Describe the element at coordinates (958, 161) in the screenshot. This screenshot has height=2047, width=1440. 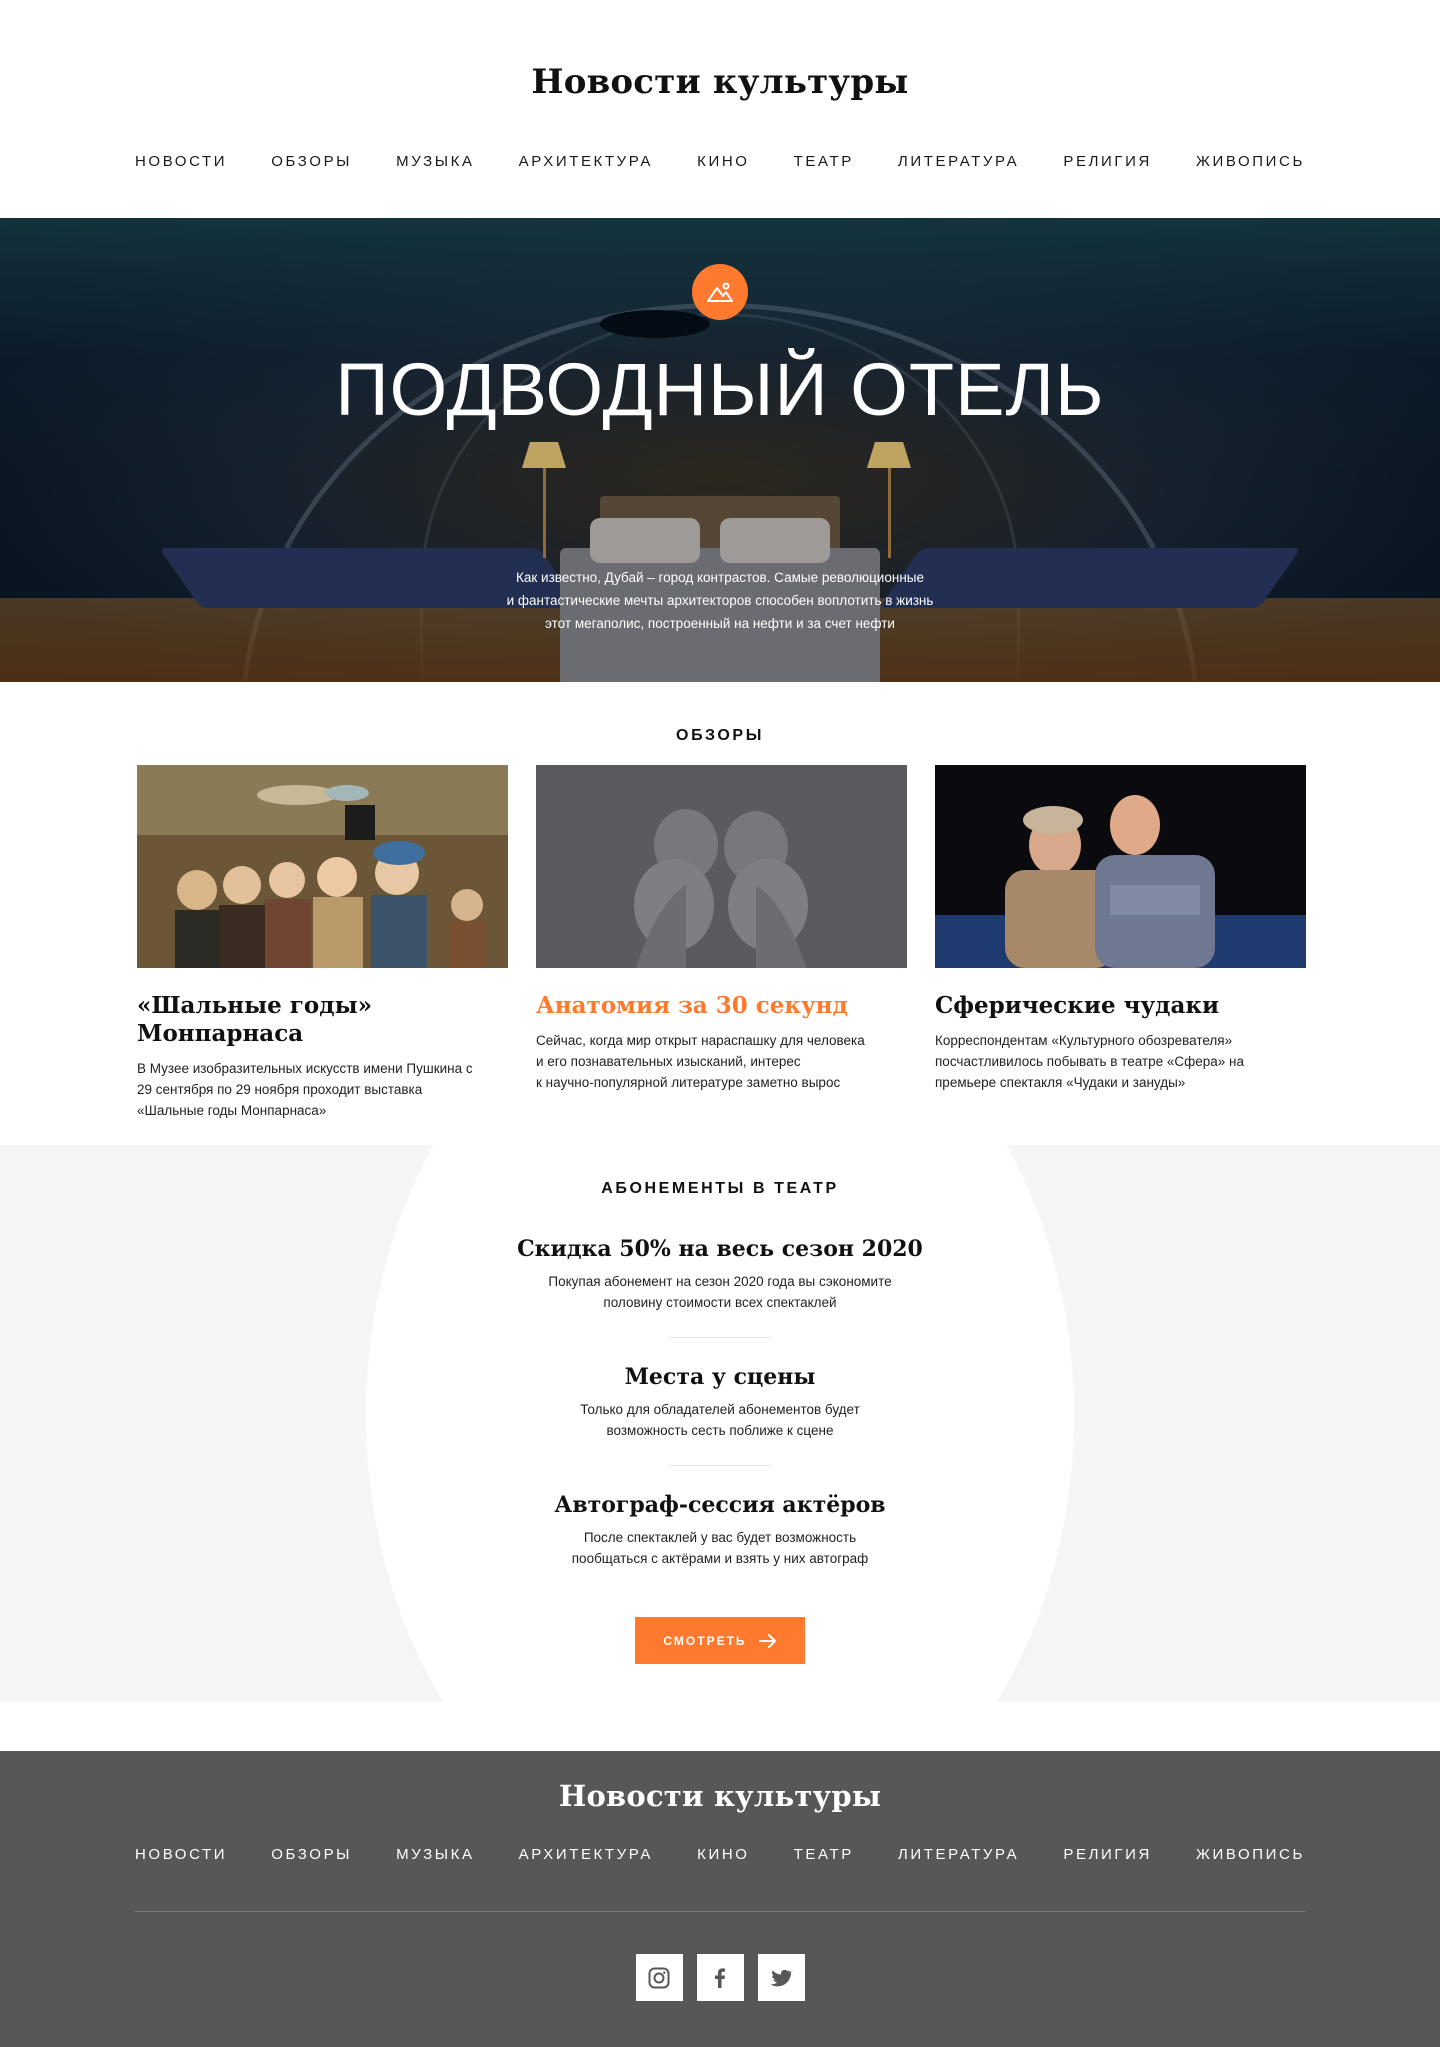
I see `nav-item-literature: Литература` at that location.